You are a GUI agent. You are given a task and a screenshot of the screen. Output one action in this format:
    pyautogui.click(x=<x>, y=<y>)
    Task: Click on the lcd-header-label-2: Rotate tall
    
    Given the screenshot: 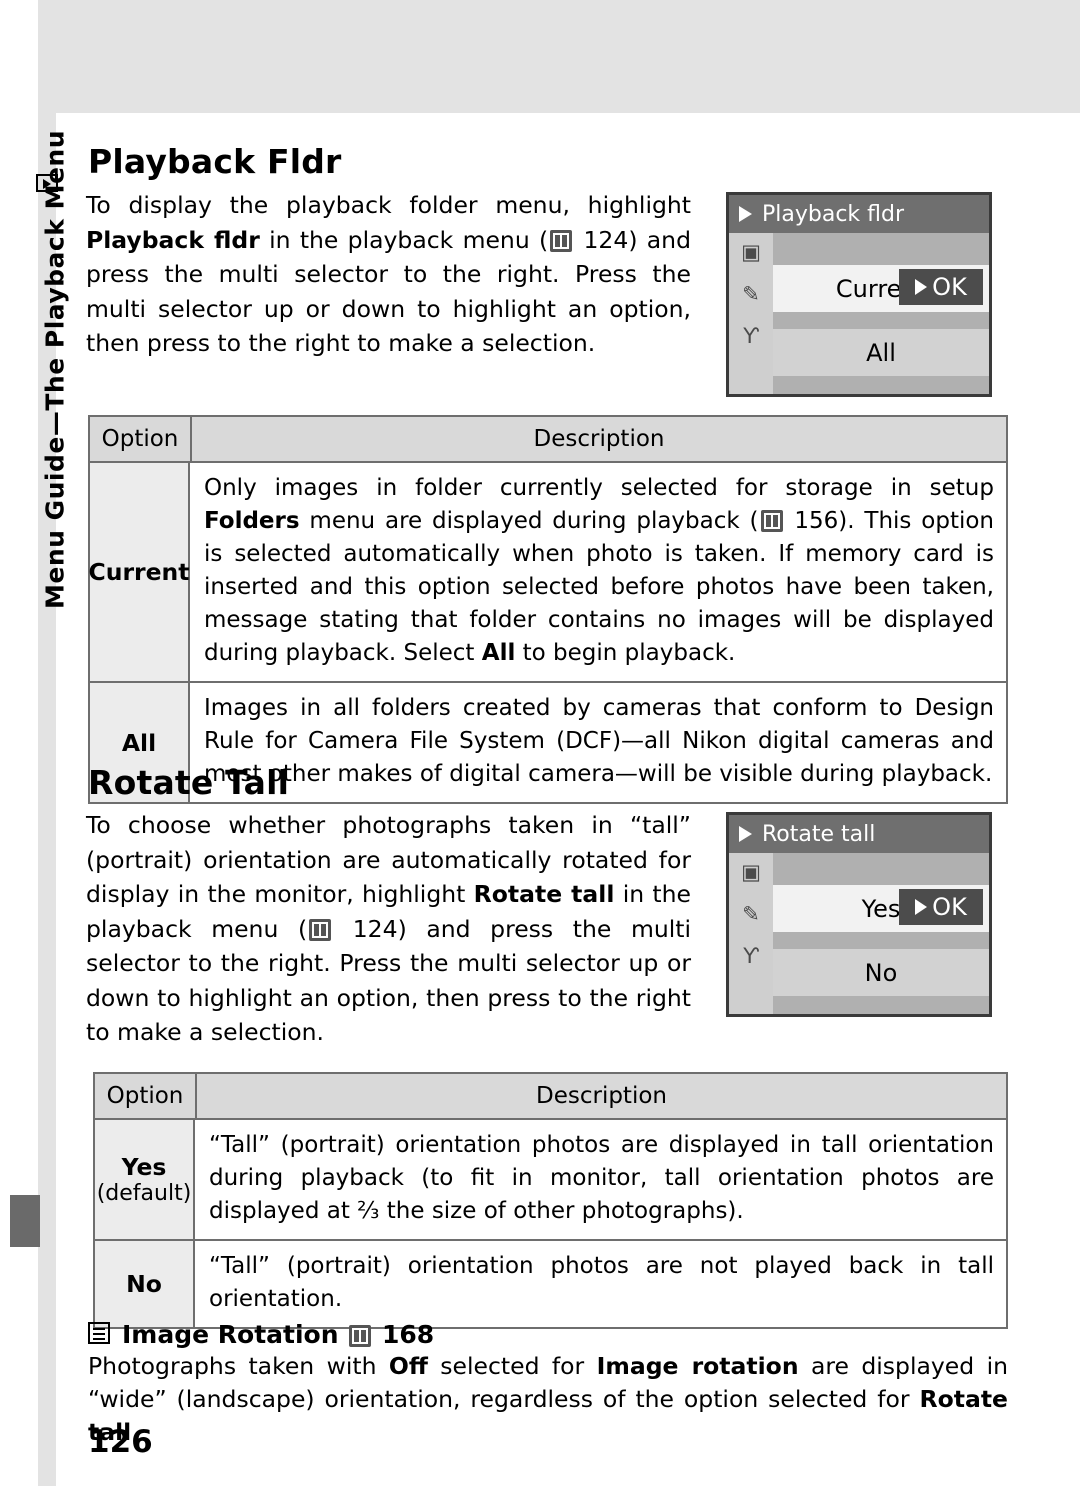 What is the action you would take?
    pyautogui.click(x=819, y=834)
    